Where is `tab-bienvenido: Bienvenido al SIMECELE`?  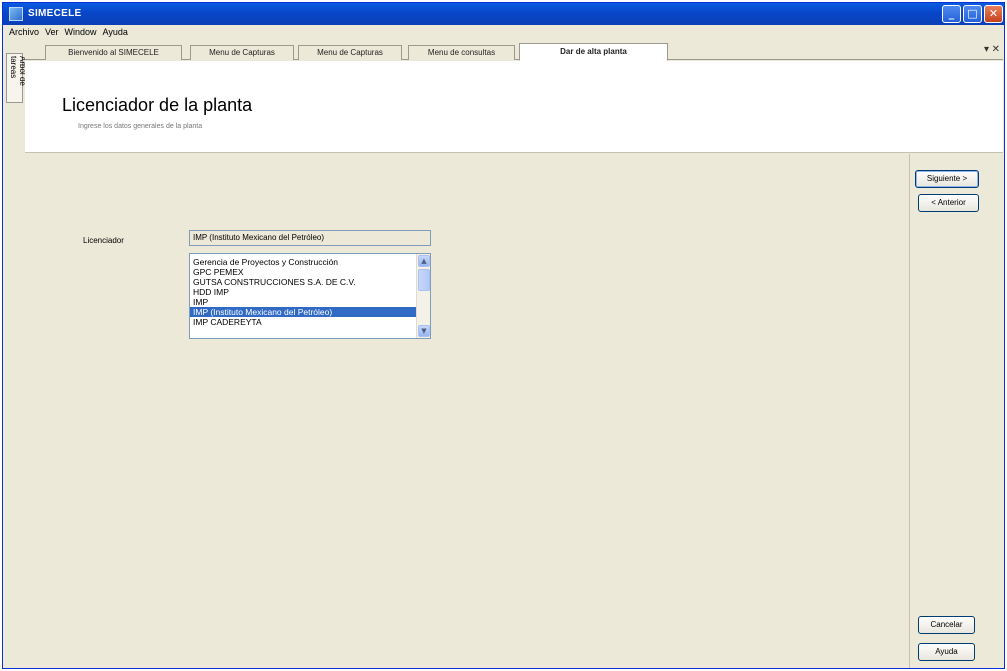 tab-bienvenido: Bienvenido al SIMECELE is located at coordinates (113, 52).